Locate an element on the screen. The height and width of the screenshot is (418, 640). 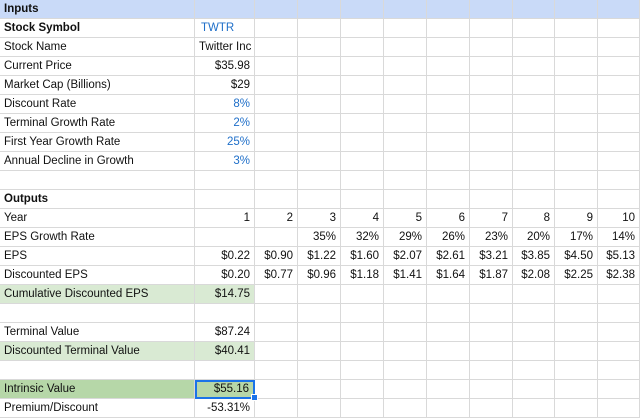
eps-cell: $0.22 is located at coordinates (225, 256).